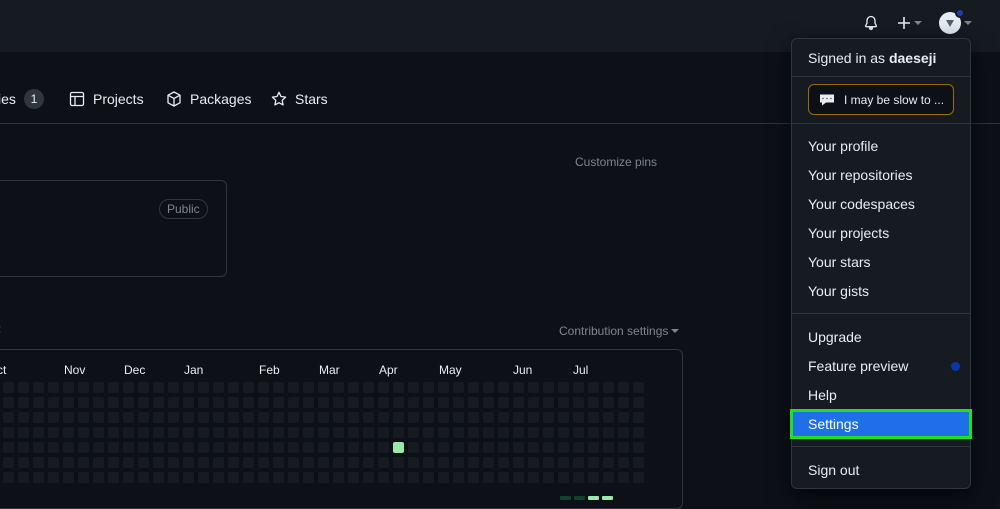  What do you see at coordinates (881, 175) in the screenshot?
I see `menu-item-your-repositories: Your repositories` at bounding box center [881, 175].